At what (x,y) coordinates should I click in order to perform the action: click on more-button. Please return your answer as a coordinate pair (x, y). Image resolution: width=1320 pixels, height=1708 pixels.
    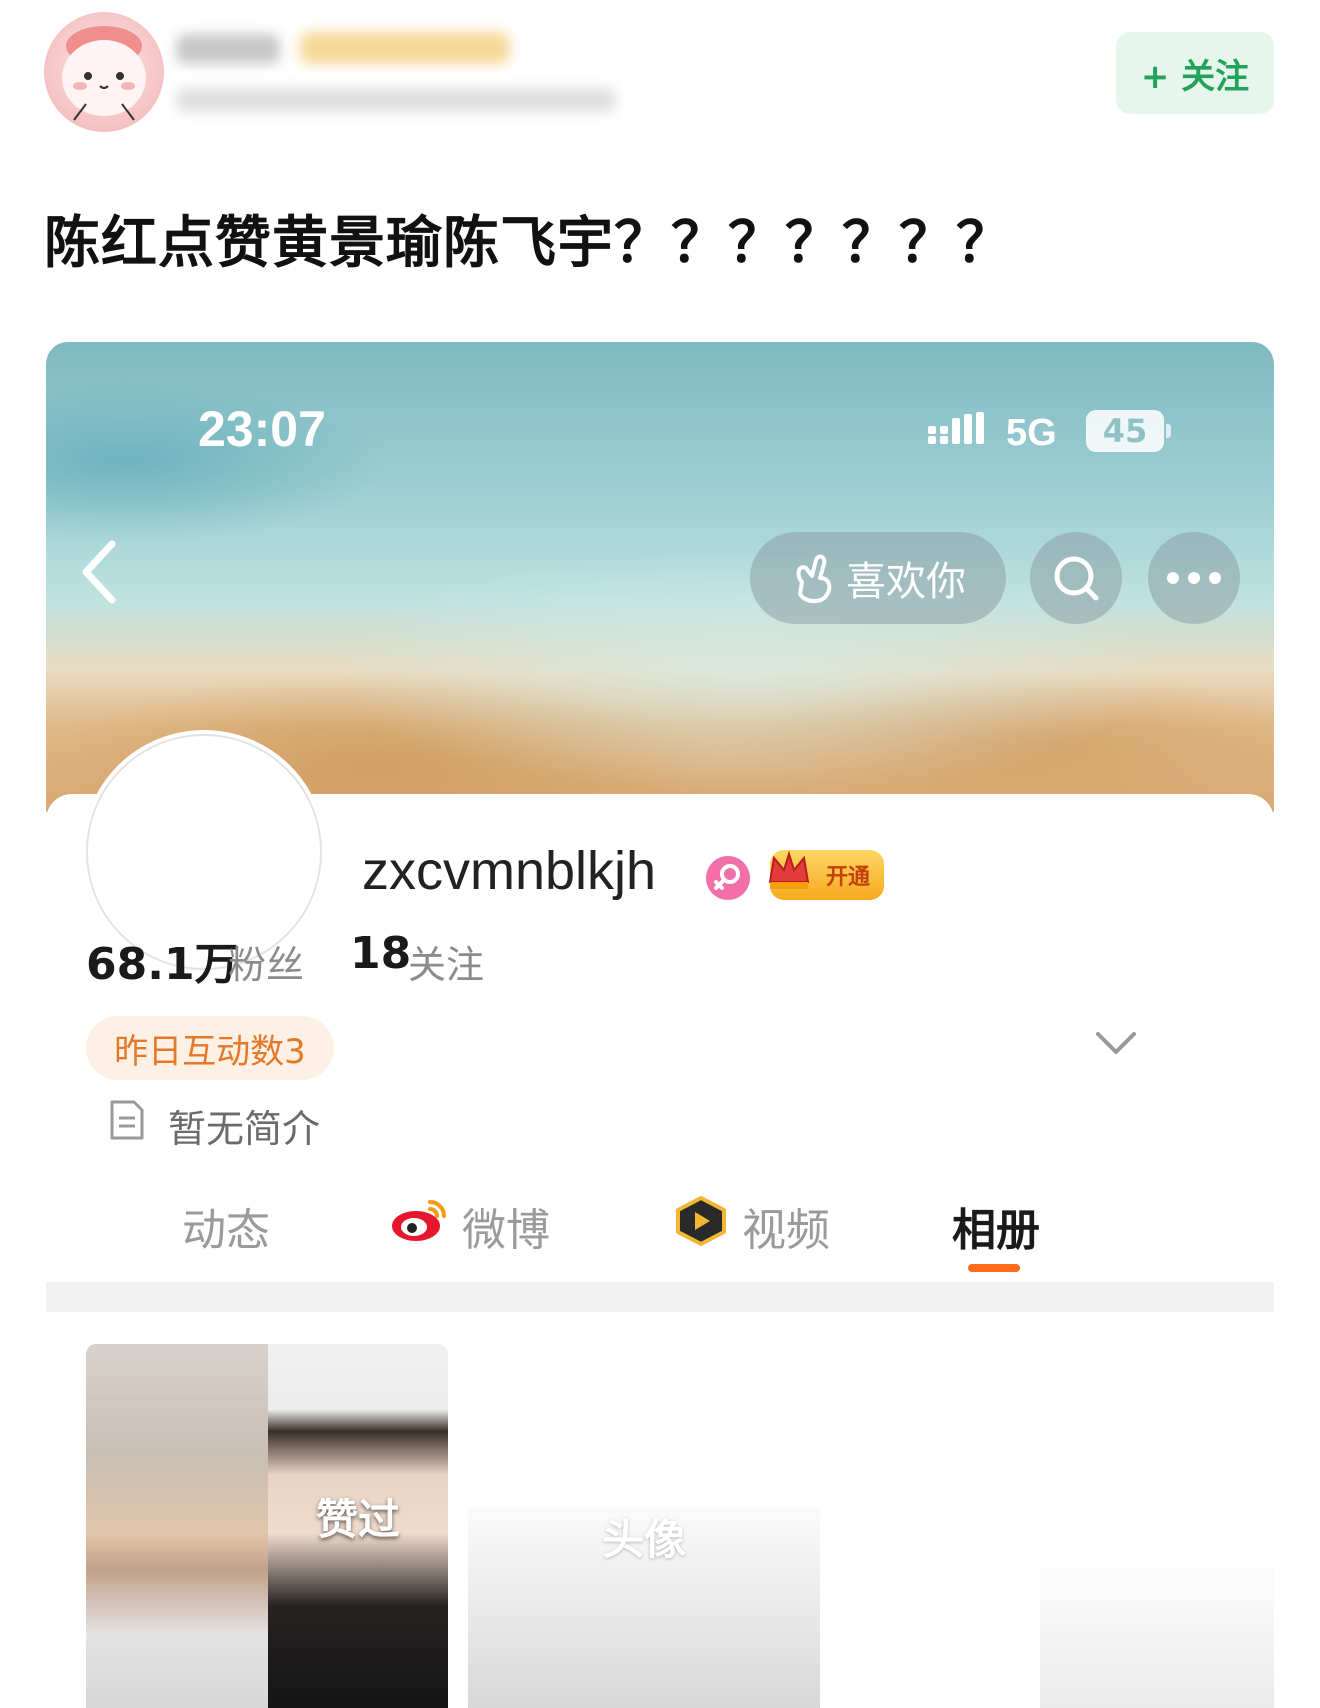
    Looking at the image, I should click on (1194, 578).